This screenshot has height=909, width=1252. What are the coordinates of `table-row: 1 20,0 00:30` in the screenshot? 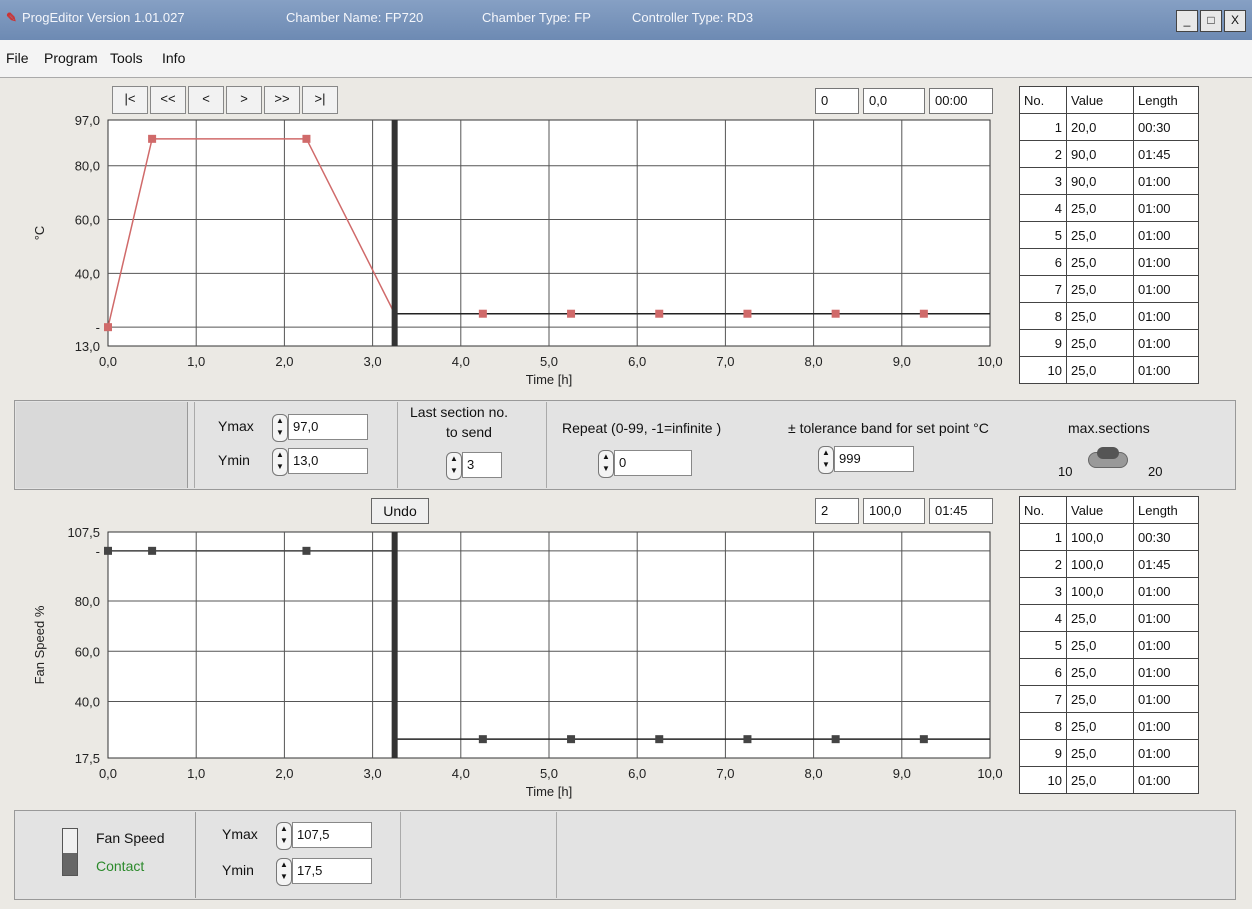 It's located at (1109, 127).